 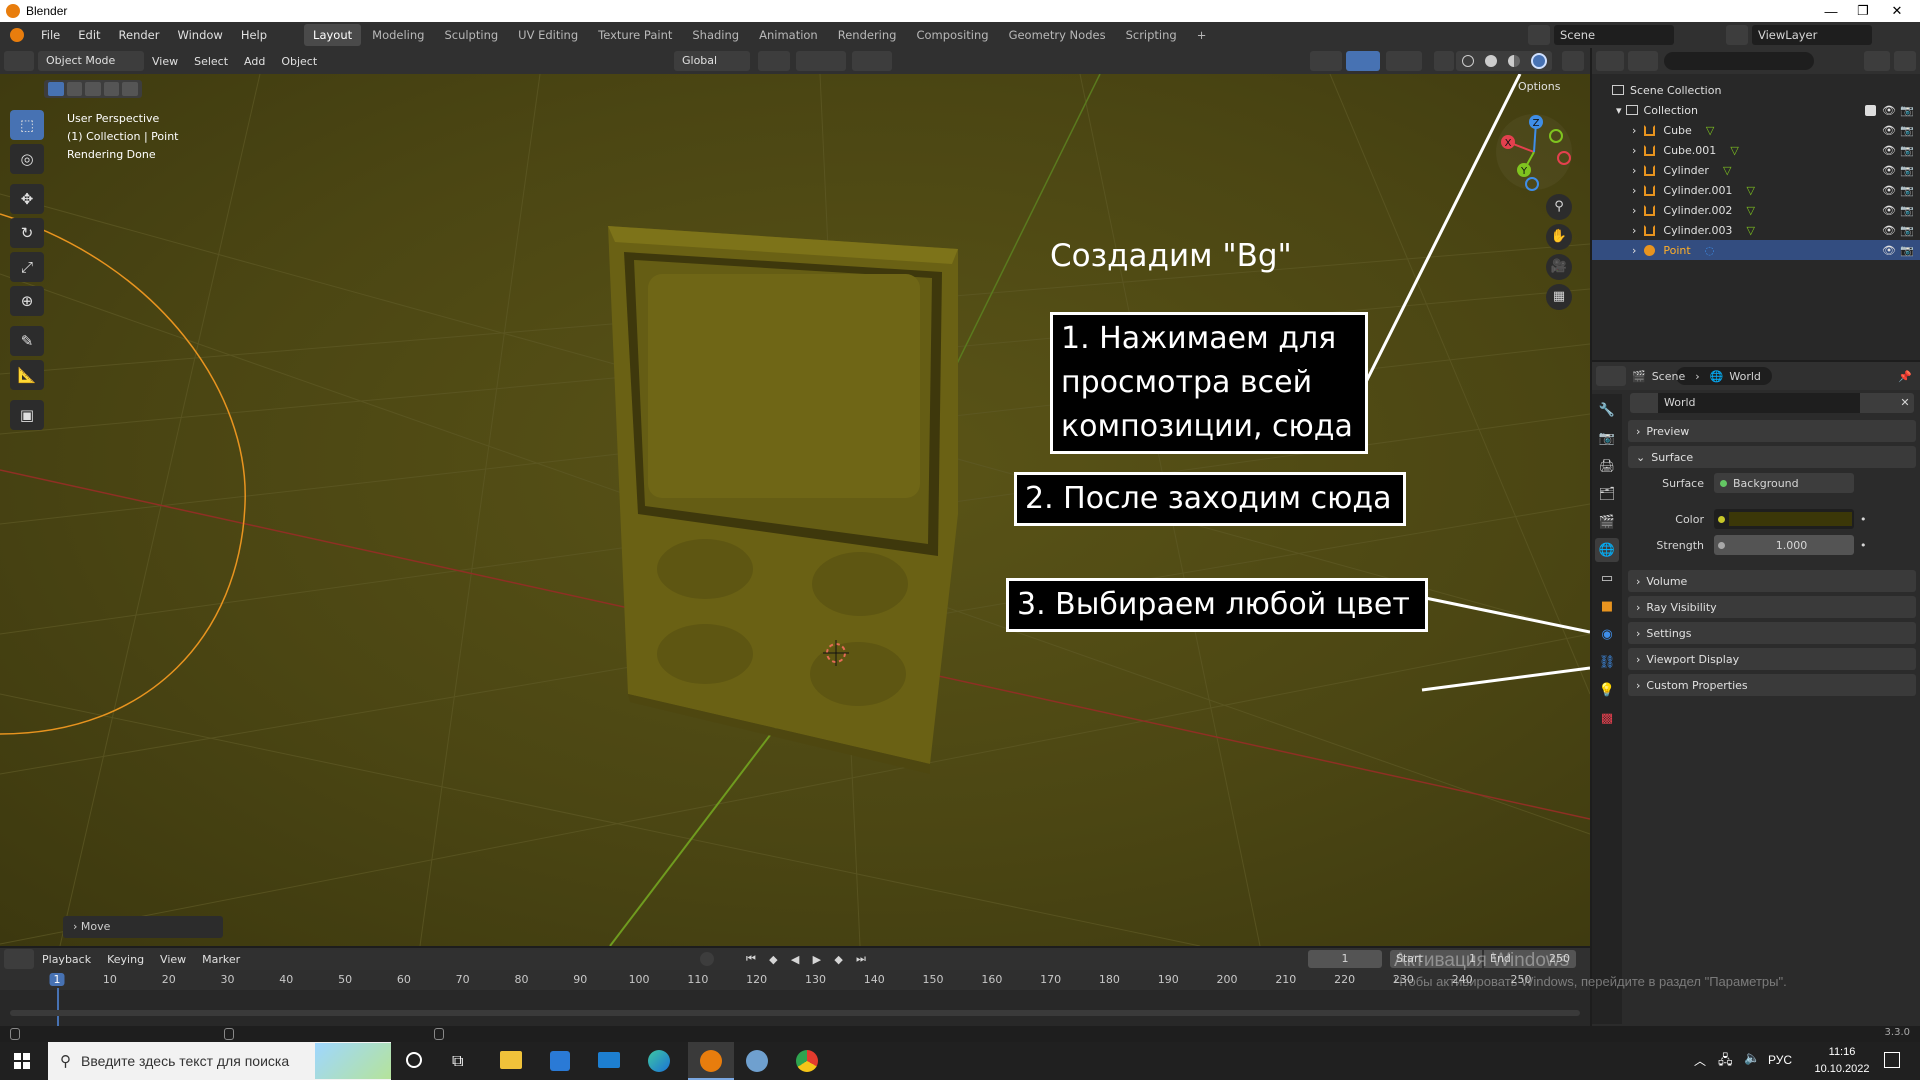 I want to click on visibility-icon, so click(x=1326, y=61).